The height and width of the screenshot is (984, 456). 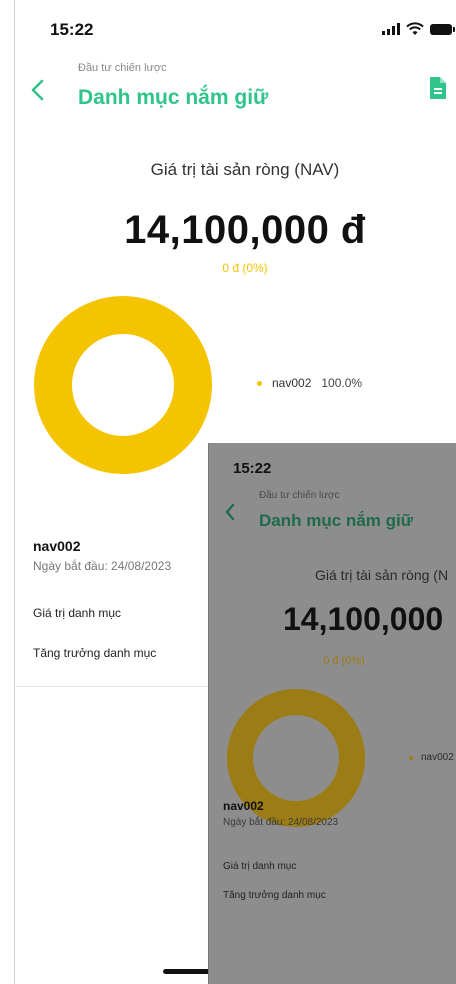 I want to click on legend-item-name: nav002, so click(x=292, y=383).